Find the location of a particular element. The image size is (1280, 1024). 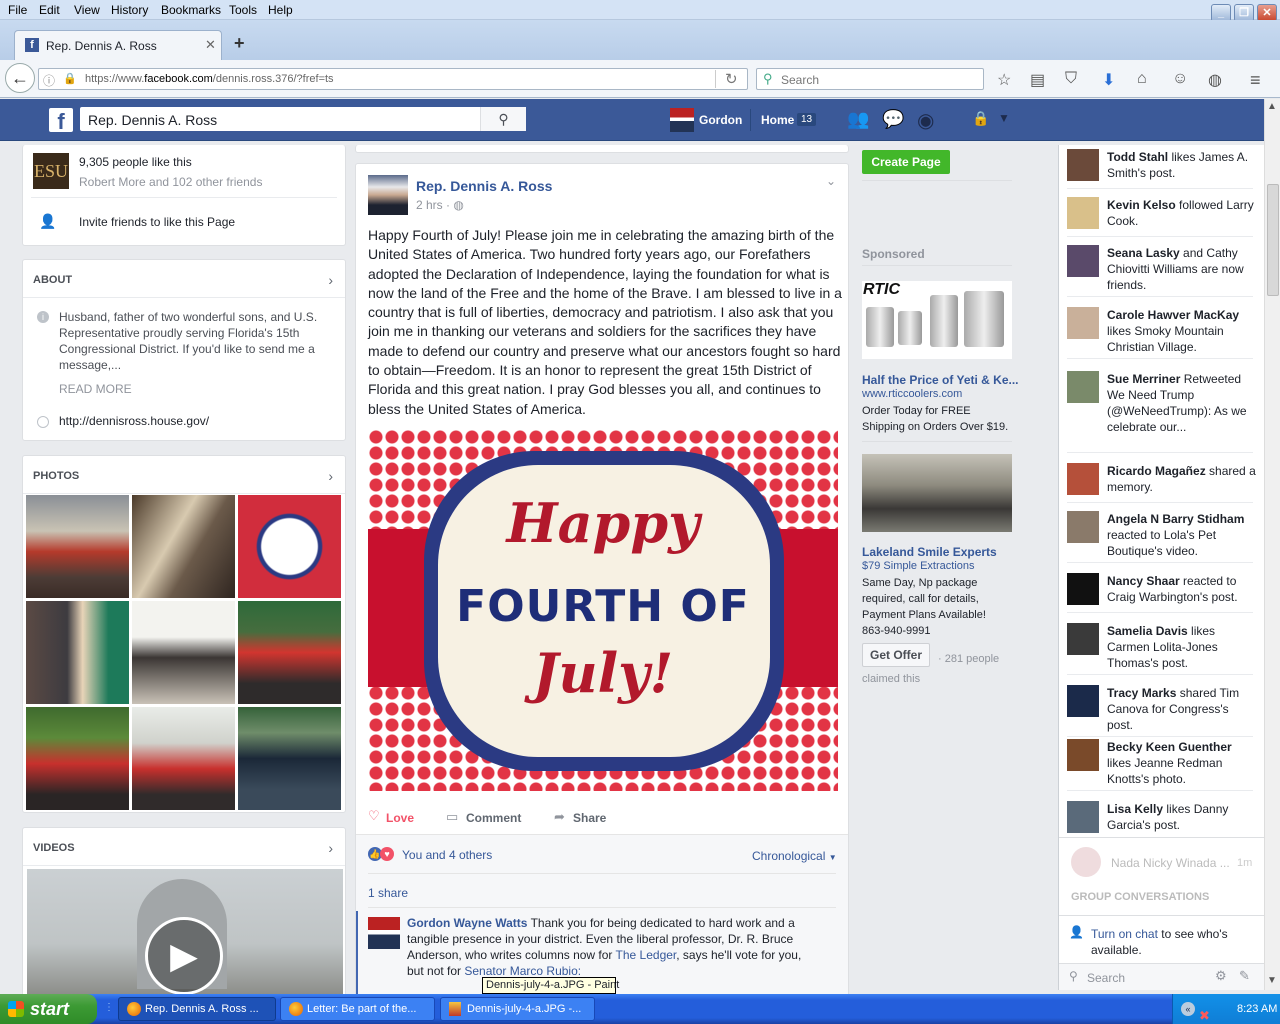

fourth-of-july-image: Happy FOURTH OF July! is located at coordinates (603, 610).